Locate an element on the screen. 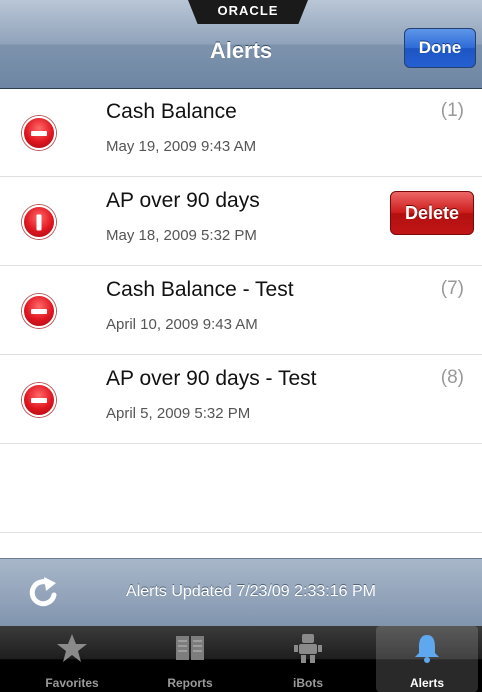 The image size is (482, 692). alert-count: (8) is located at coordinates (452, 377).